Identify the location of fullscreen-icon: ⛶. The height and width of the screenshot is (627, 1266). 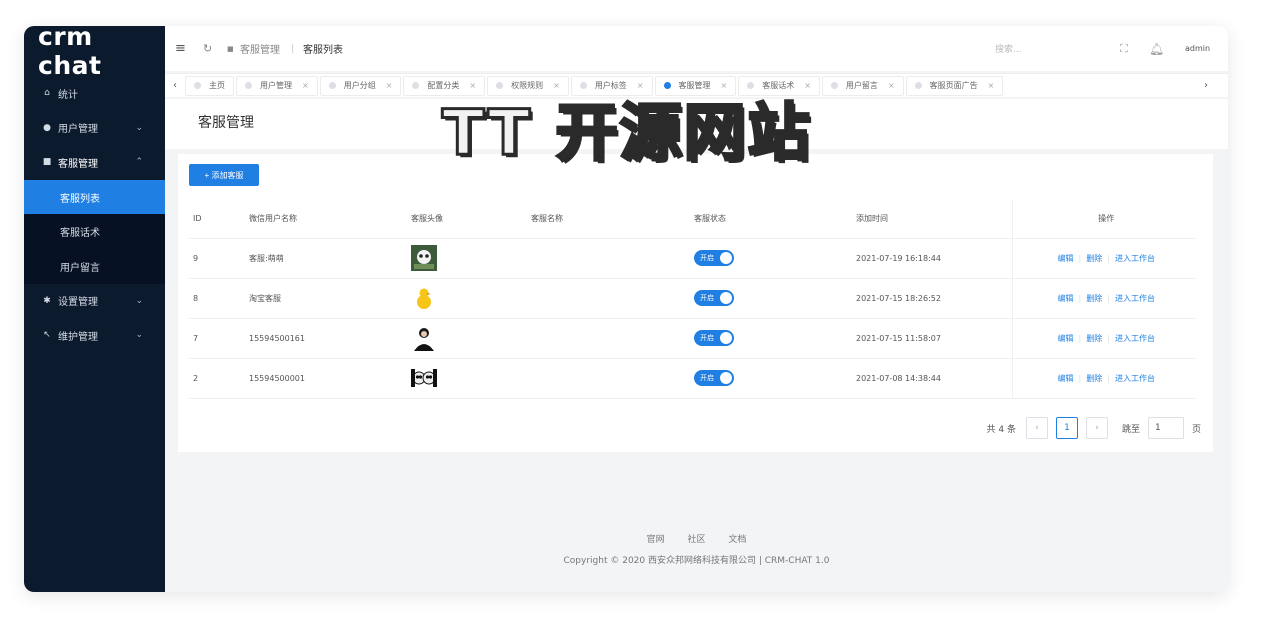
(1124, 49).